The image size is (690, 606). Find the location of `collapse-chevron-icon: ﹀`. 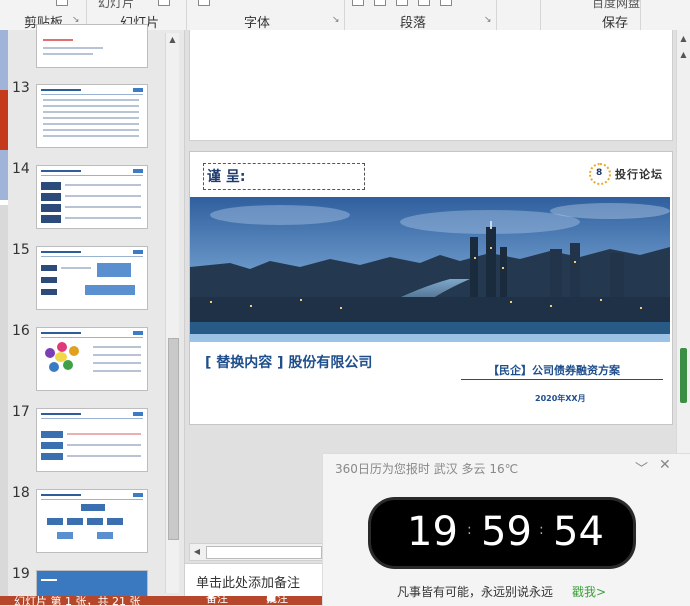

collapse-chevron-icon: ﹀ is located at coordinates (641, 467).